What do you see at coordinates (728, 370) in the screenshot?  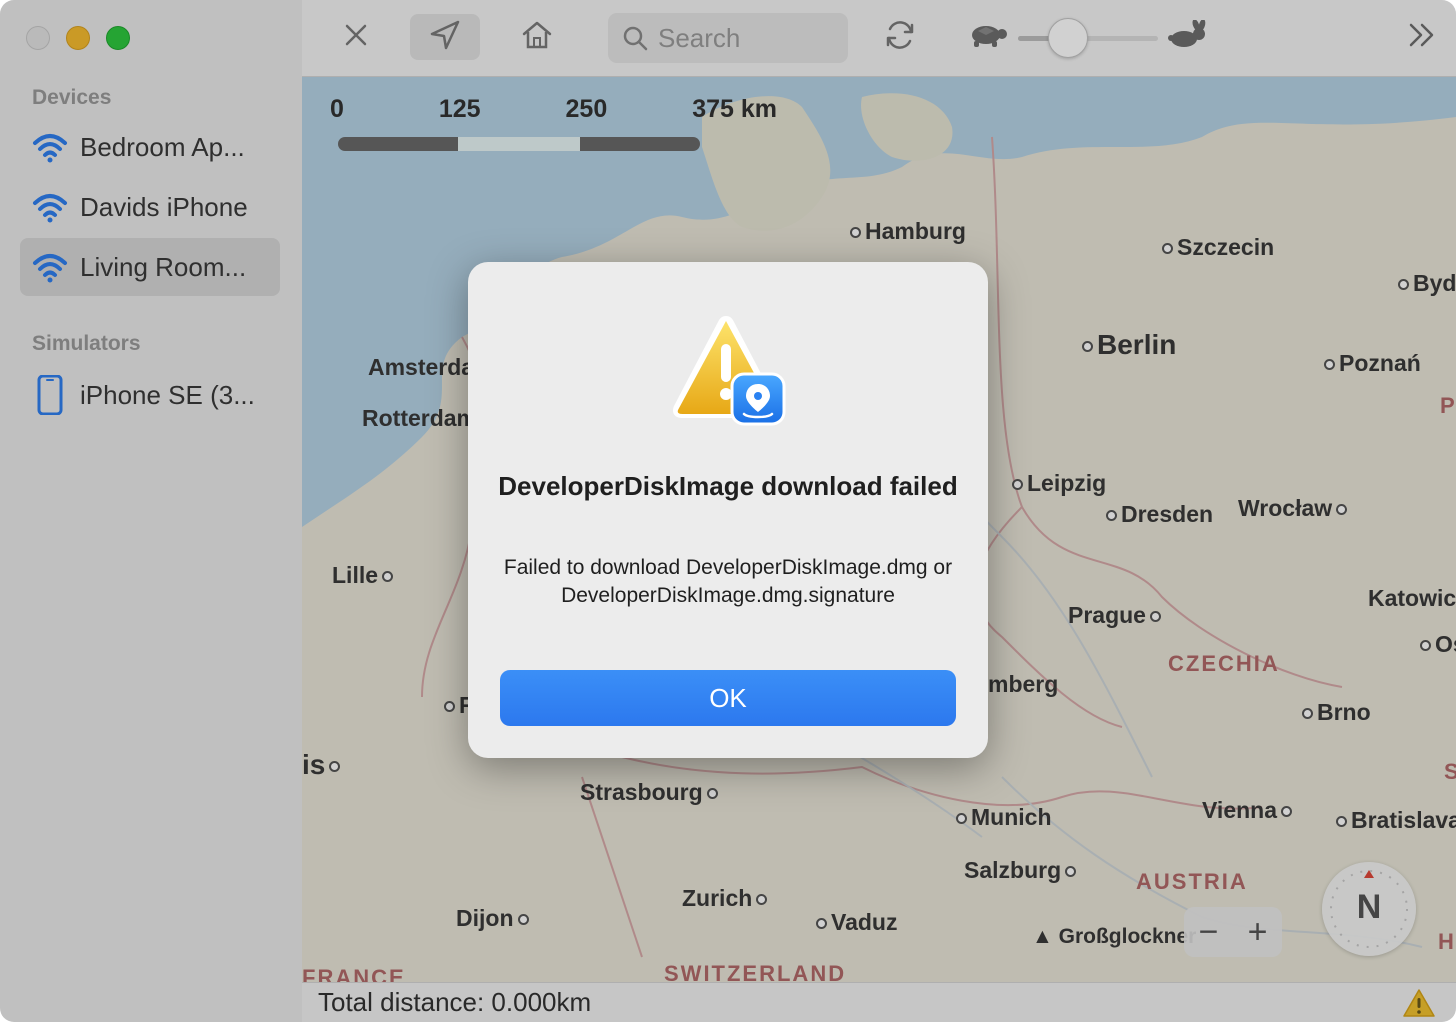 I see `warning-location-icon` at bounding box center [728, 370].